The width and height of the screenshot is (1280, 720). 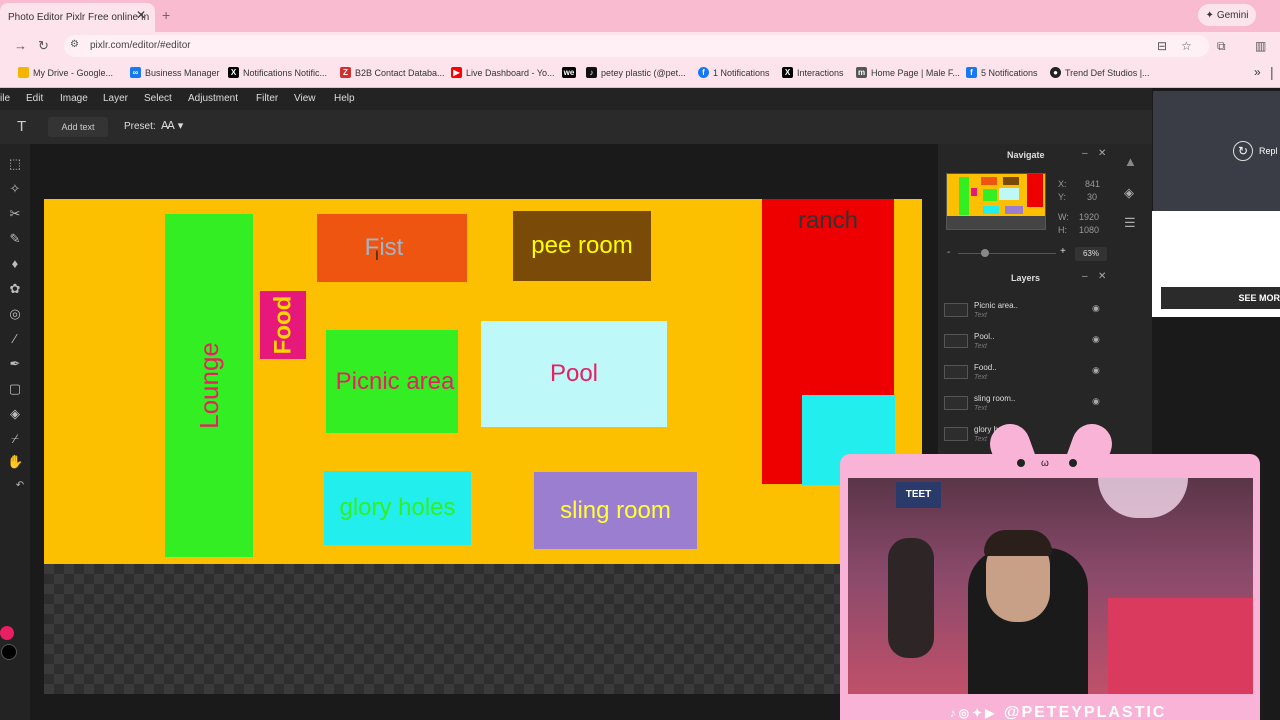 What do you see at coordinates (1220, 298) in the screenshot?
I see `see-more-button: SEE MOR` at bounding box center [1220, 298].